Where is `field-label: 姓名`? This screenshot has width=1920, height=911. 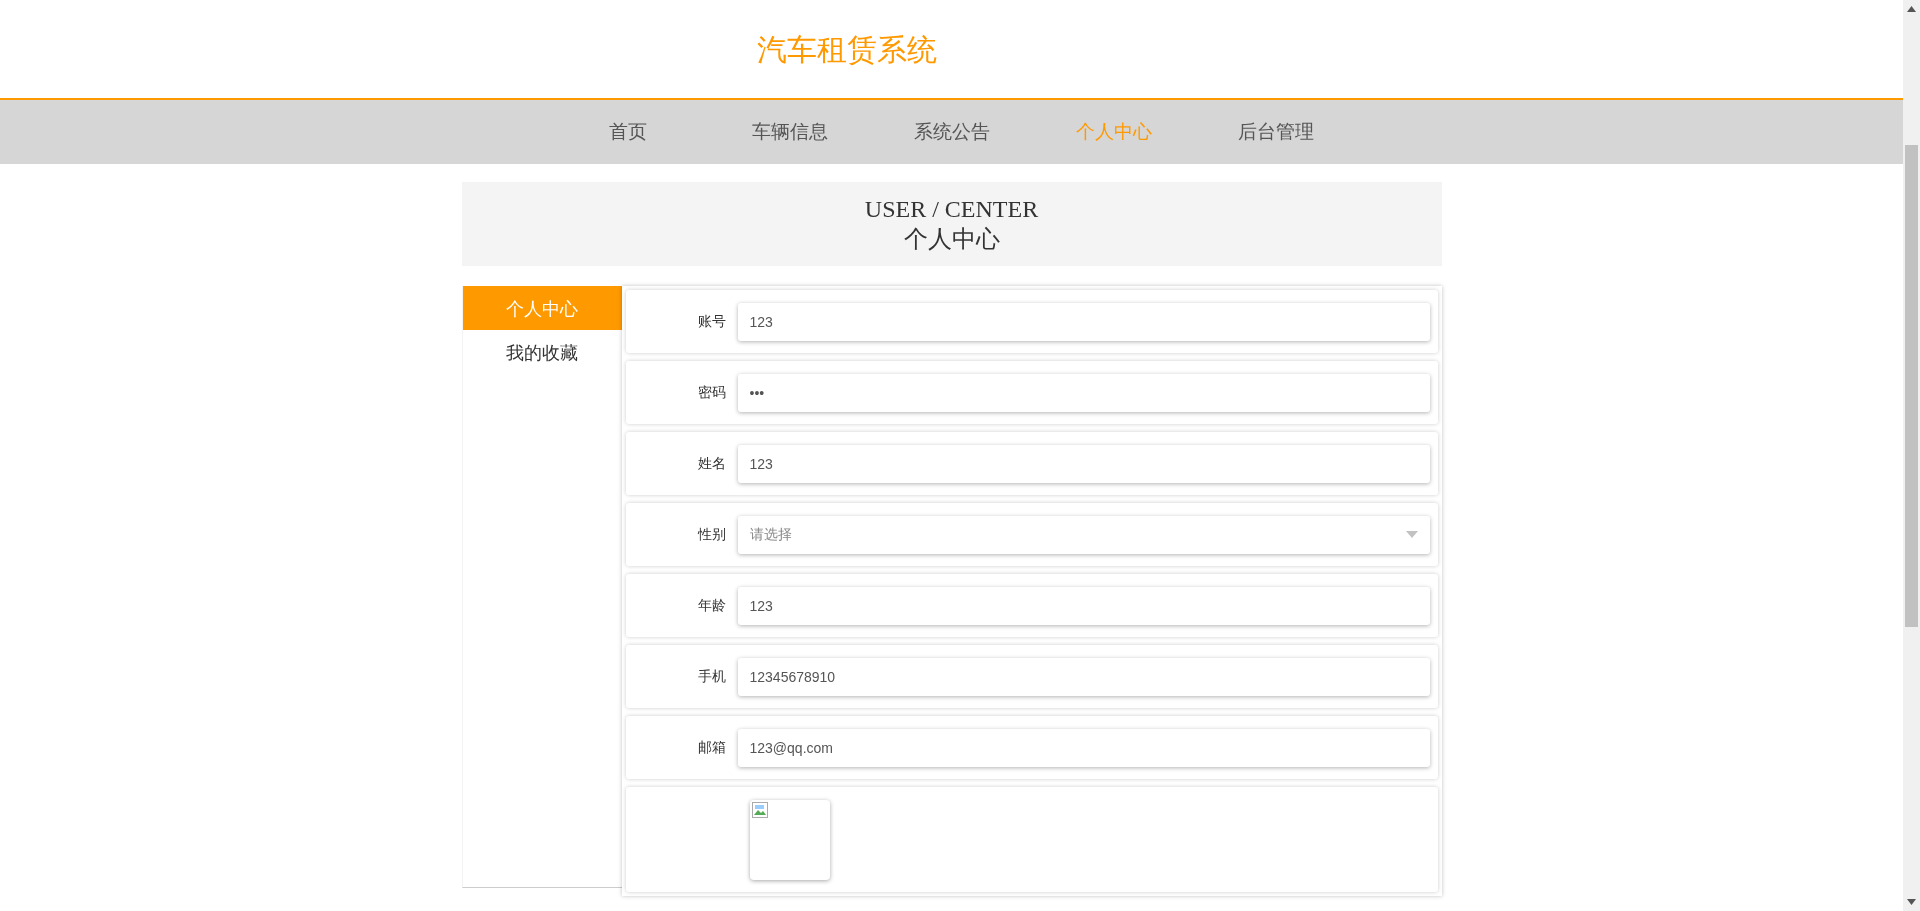
field-label: 姓名 is located at coordinates (711, 463).